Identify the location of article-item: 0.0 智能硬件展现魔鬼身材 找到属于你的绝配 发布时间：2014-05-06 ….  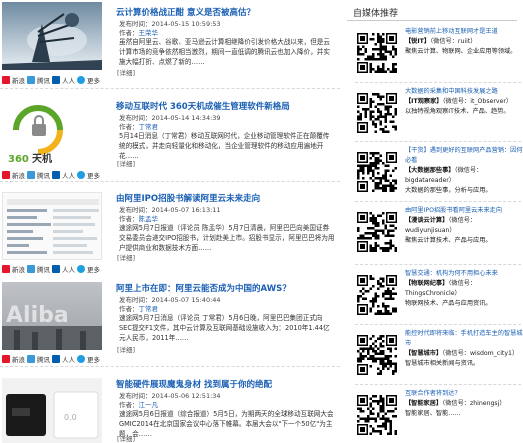
(170, 405).